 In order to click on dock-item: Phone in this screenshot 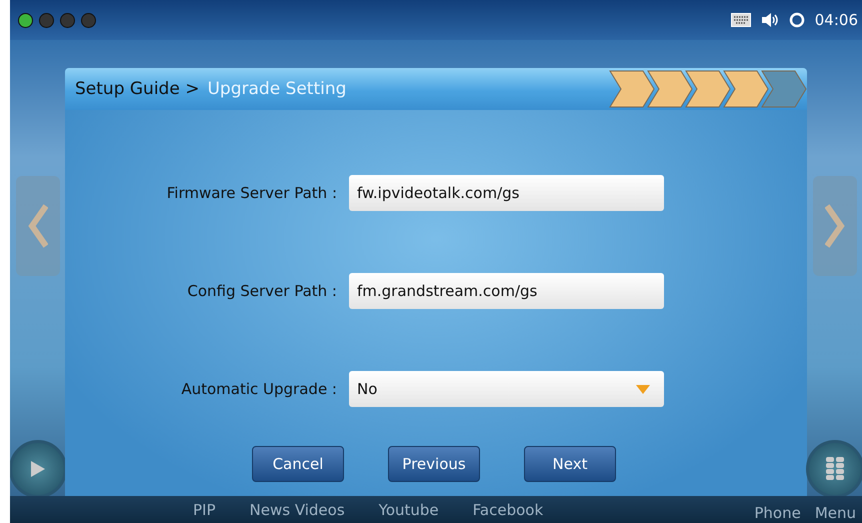, I will do `click(777, 513)`.